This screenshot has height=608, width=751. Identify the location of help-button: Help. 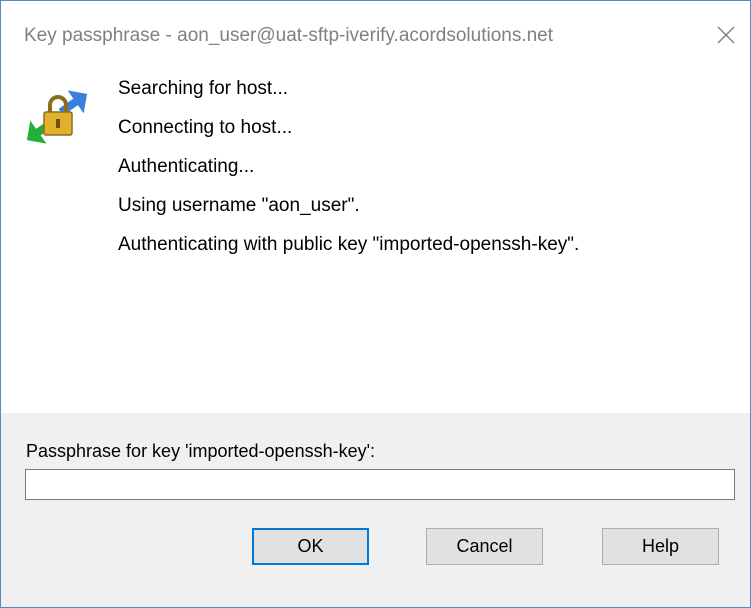
(660, 546).